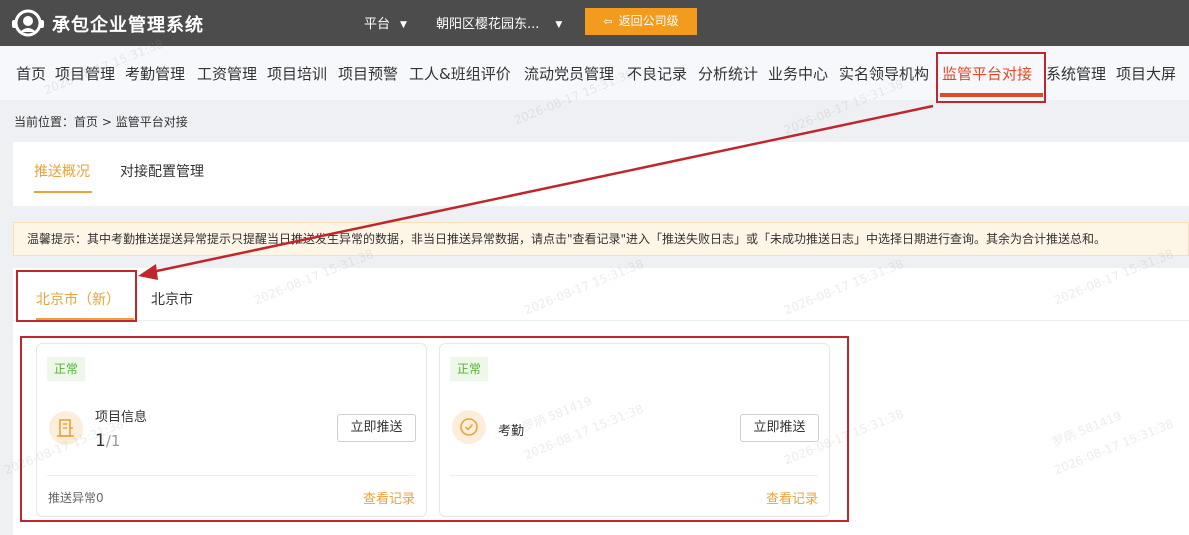 Image resolution: width=1189 pixels, height=535 pixels. I want to click on logo-icon, so click(28, 23).